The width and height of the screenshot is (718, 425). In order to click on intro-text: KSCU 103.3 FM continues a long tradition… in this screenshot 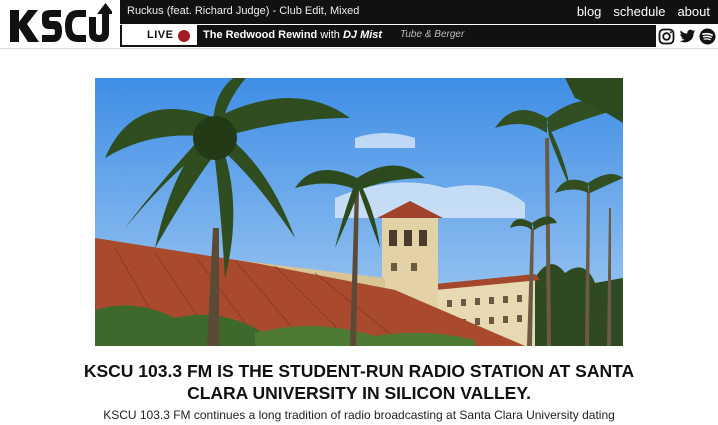, I will do `click(359, 415)`.